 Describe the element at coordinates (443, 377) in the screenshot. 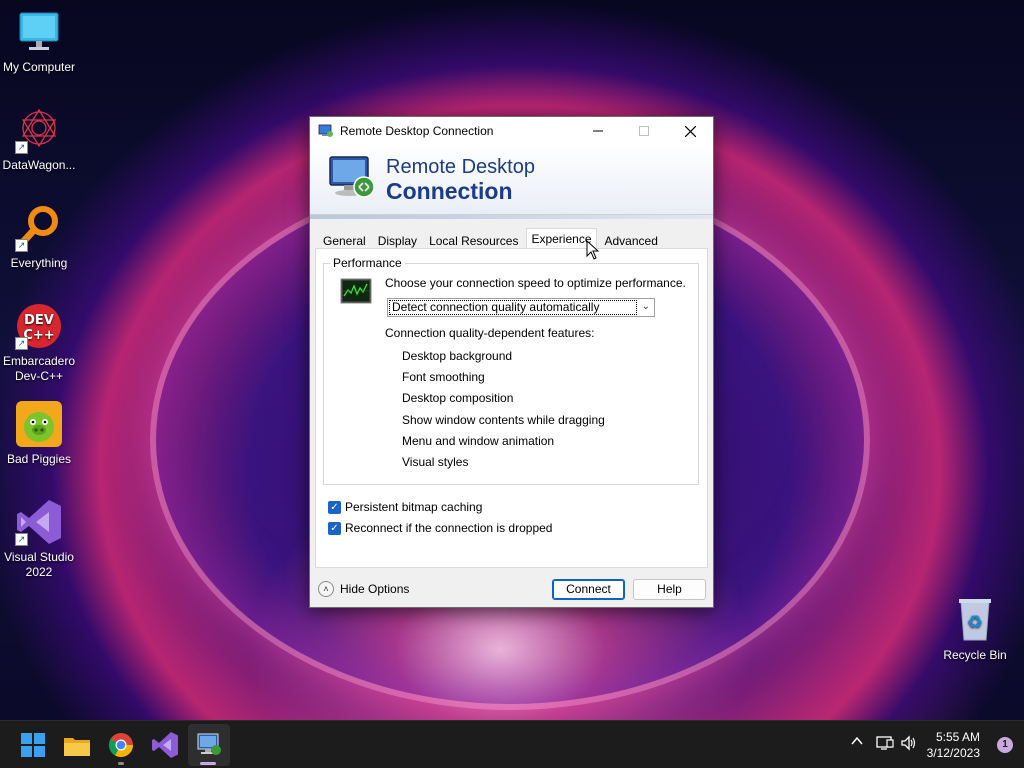

I see `feature-item: Font smoothing` at that location.